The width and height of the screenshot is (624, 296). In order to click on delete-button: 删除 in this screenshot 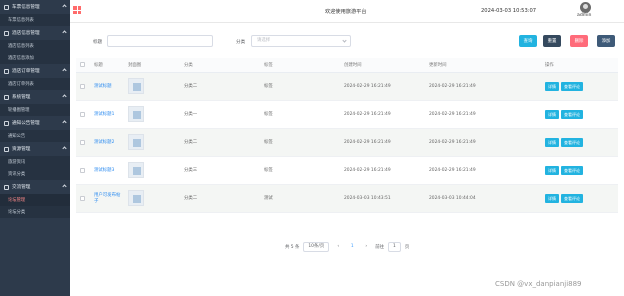, I will do `click(579, 41)`.